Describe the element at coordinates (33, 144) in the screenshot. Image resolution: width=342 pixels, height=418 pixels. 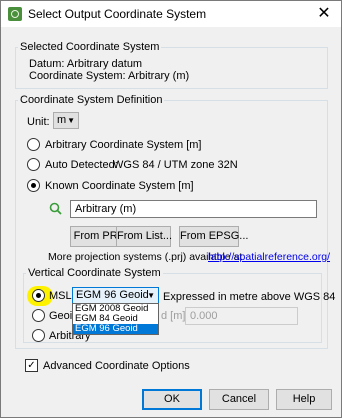
I see `arbitrary-cs-radio` at that location.